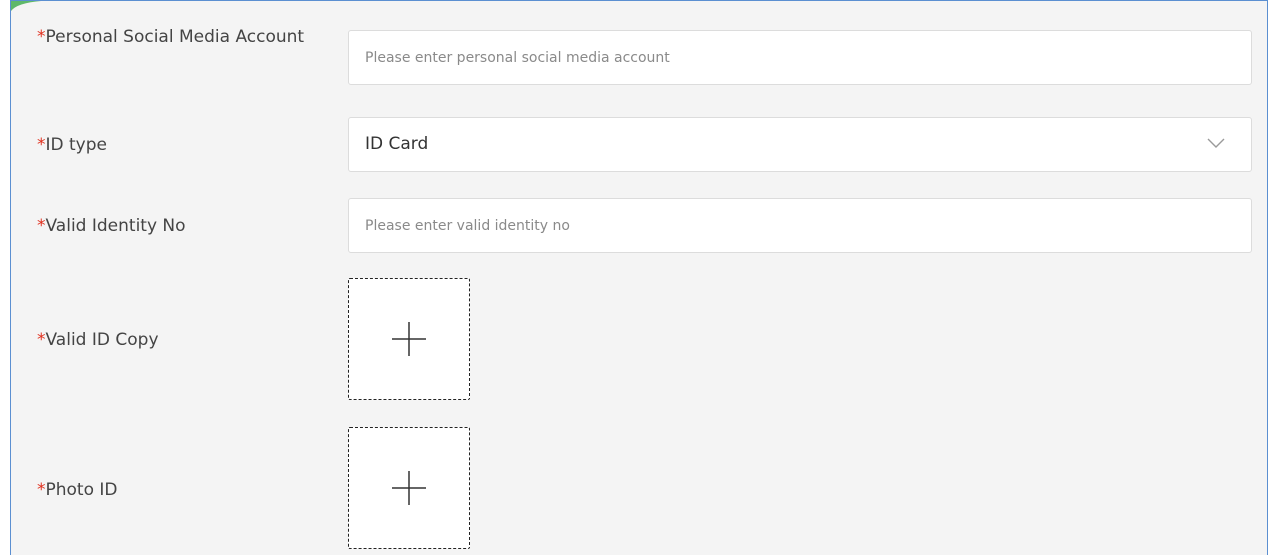 Image resolution: width=1269 pixels, height=555 pixels. I want to click on id-copy-label: *Valid ID Copy, so click(177, 340).